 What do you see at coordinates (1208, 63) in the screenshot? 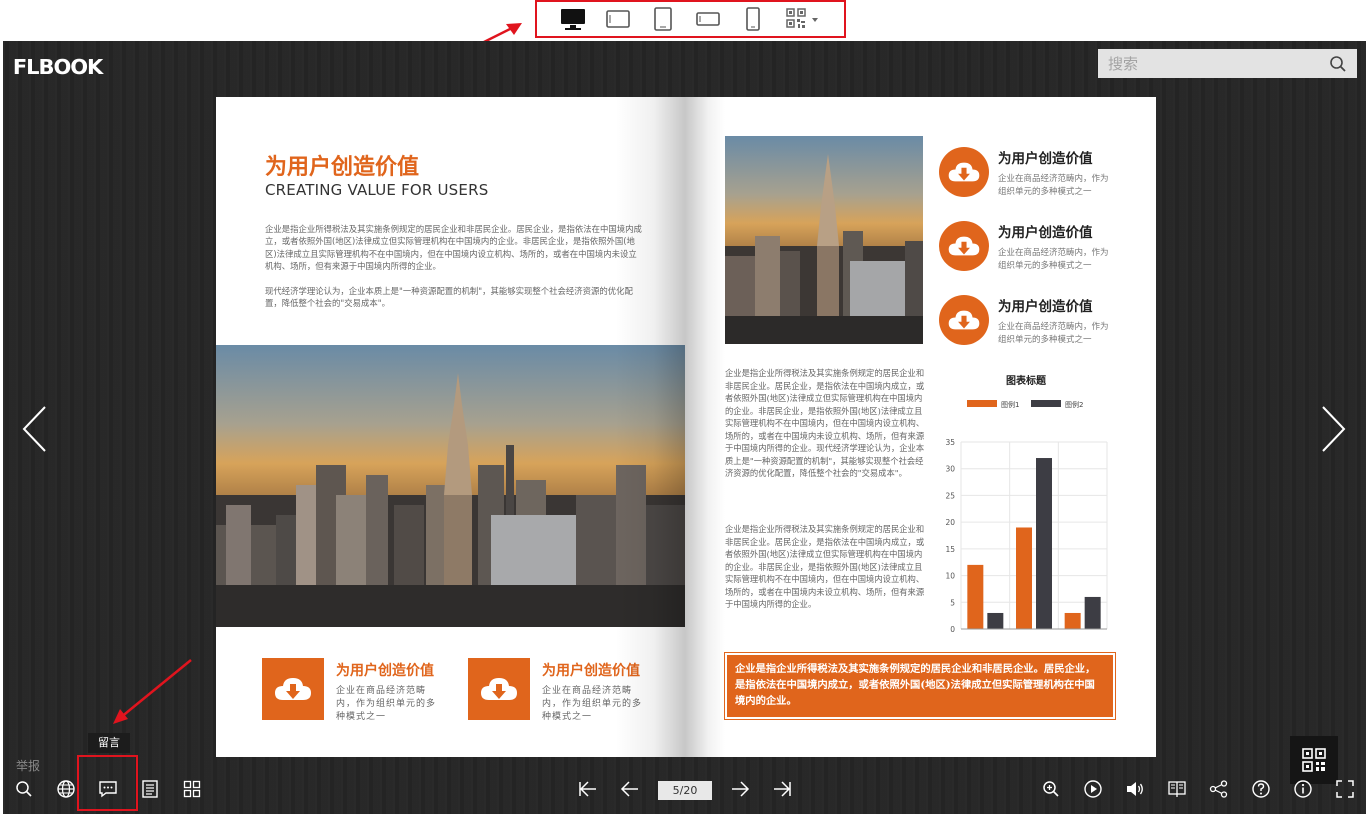
I see `search-input` at bounding box center [1208, 63].